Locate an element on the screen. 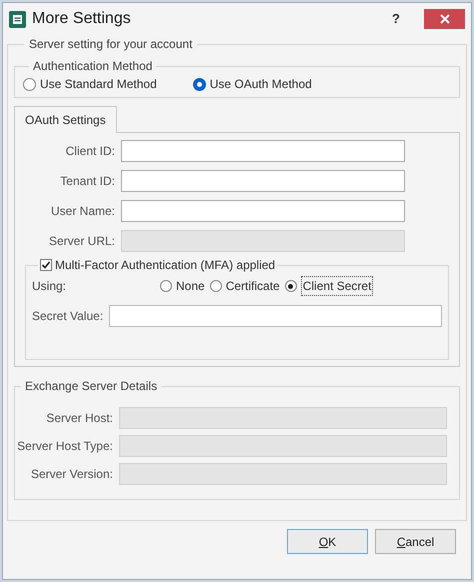 The height and width of the screenshot is (582, 474). field-label: Server Host: is located at coordinates (79, 418).